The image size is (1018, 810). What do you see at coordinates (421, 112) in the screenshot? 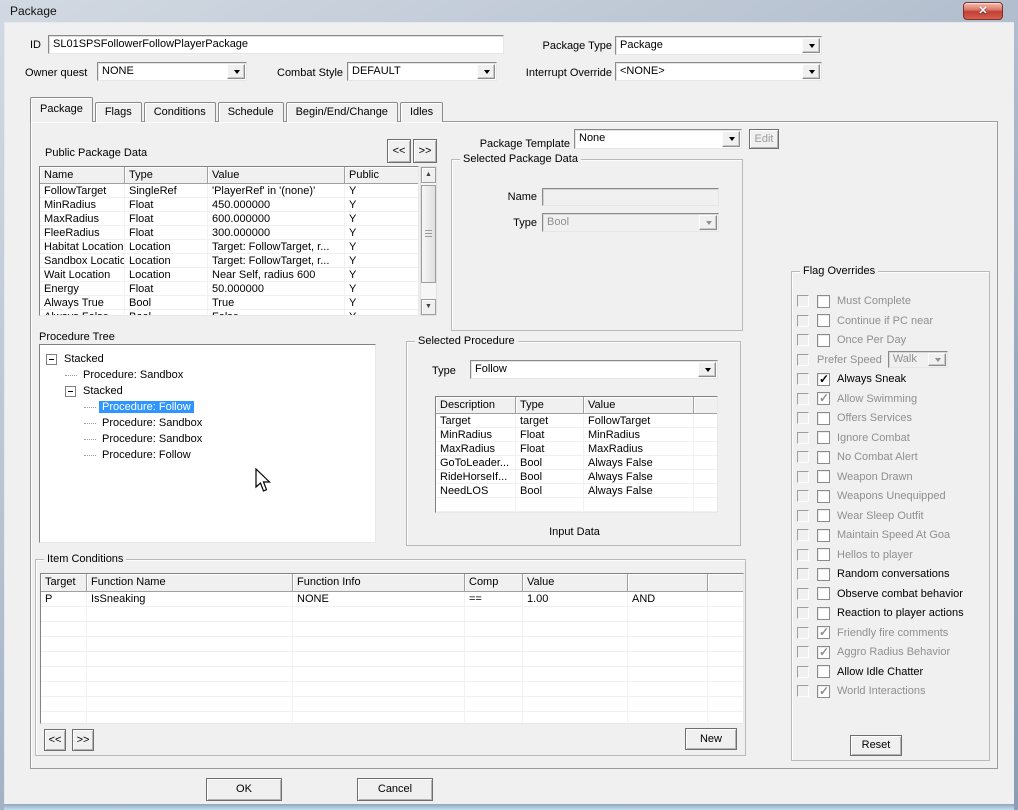
I see `tab-idles: Idles` at bounding box center [421, 112].